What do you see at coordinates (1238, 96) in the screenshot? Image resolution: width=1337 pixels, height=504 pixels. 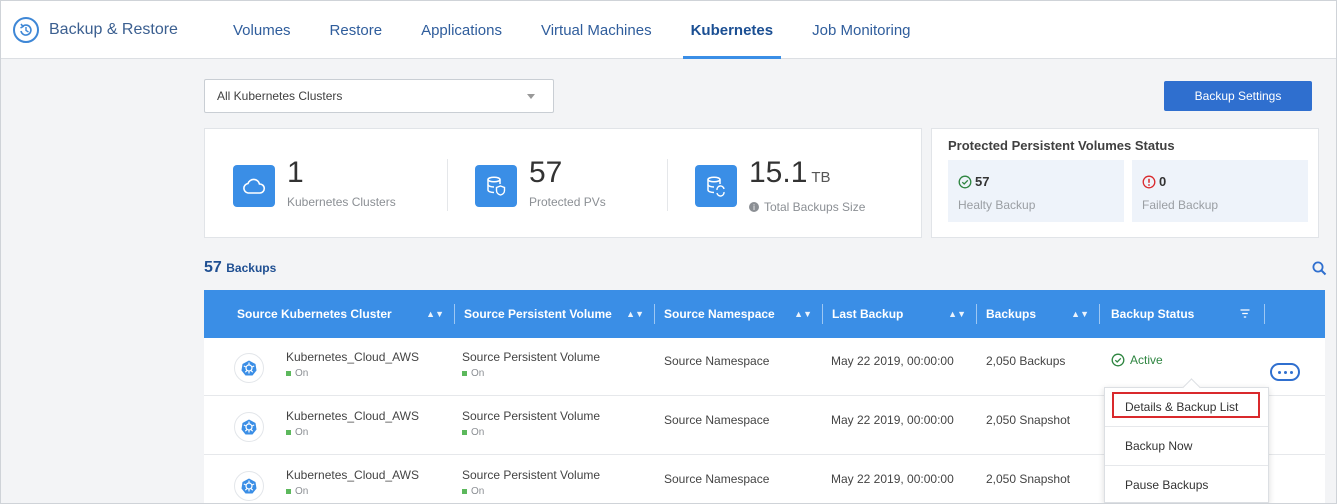 I see `backup-settings-button: Backup Settings` at bounding box center [1238, 96].